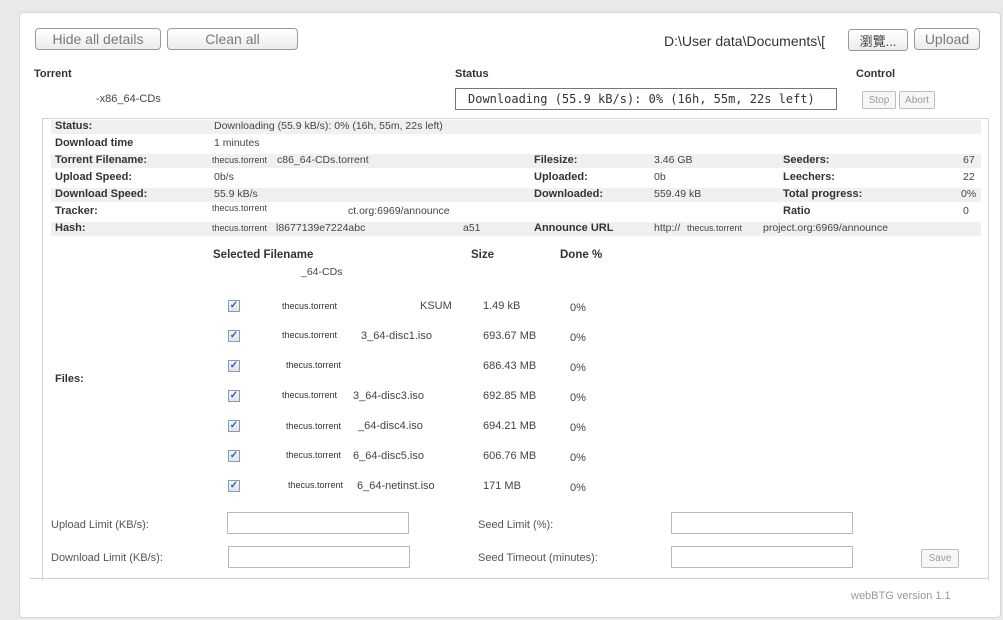  I want to click on downloaded-label: Downloaded:, so click(569, 194).